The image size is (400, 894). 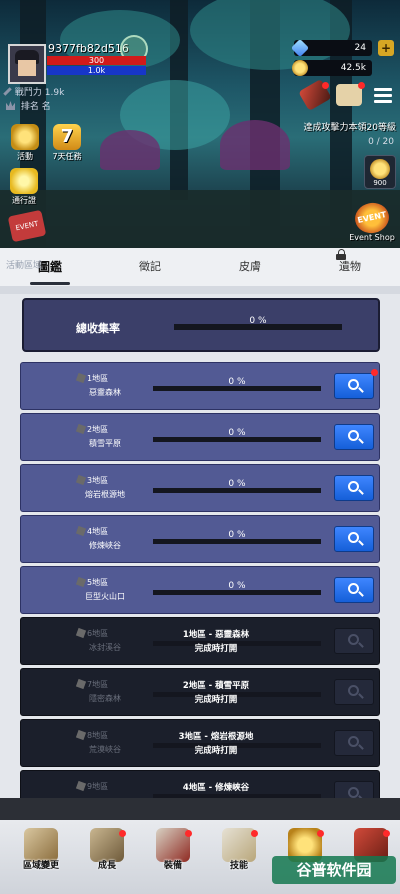 What do you see at coordinates (98, 735) in the screenshot?
I see `region-number: 8地區` at bounding box center [98, 735].